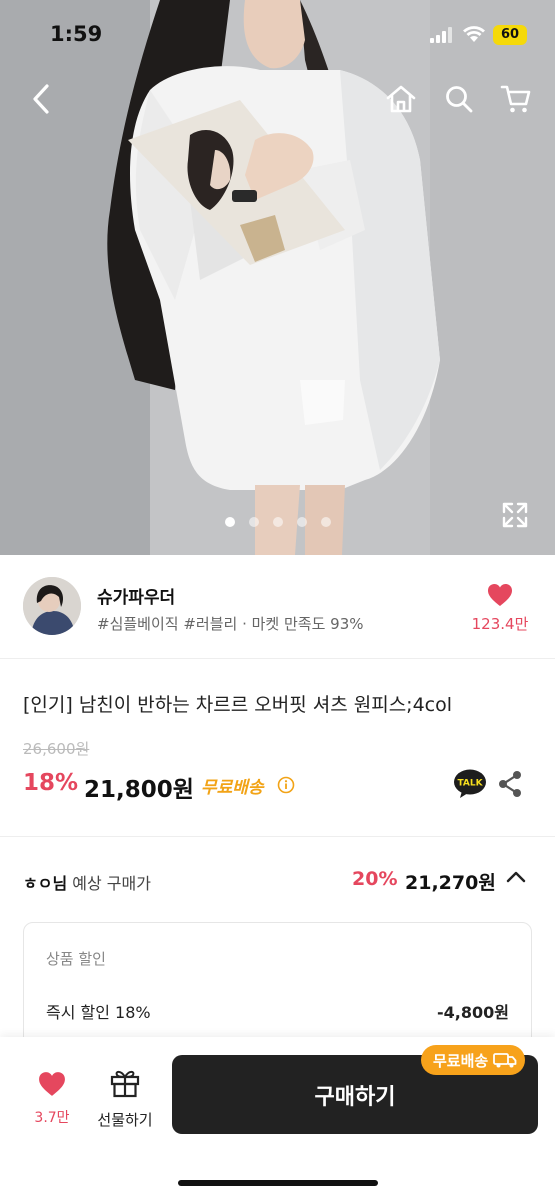  What do you see at coordinates (277, 882) in the screenshot?
I see `expected-price-row: ㅎㅇ님 예상 구매가 20% 21,270원` at bounding box center [277, 882].